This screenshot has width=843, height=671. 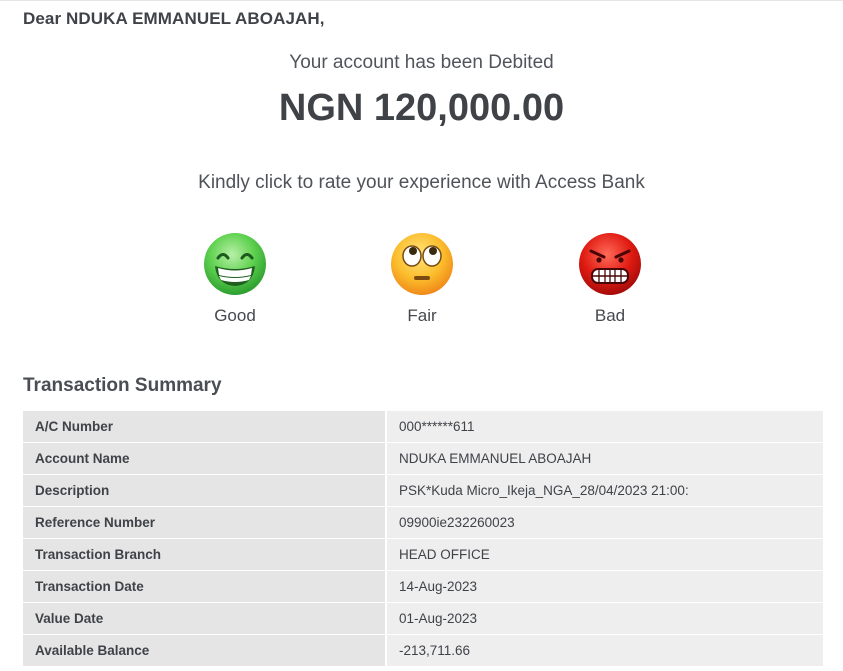 What do you see at coordinates (604, 650) in the screenshot?
I see `row-value: -213,711.66` at bounding box center [604, 650].